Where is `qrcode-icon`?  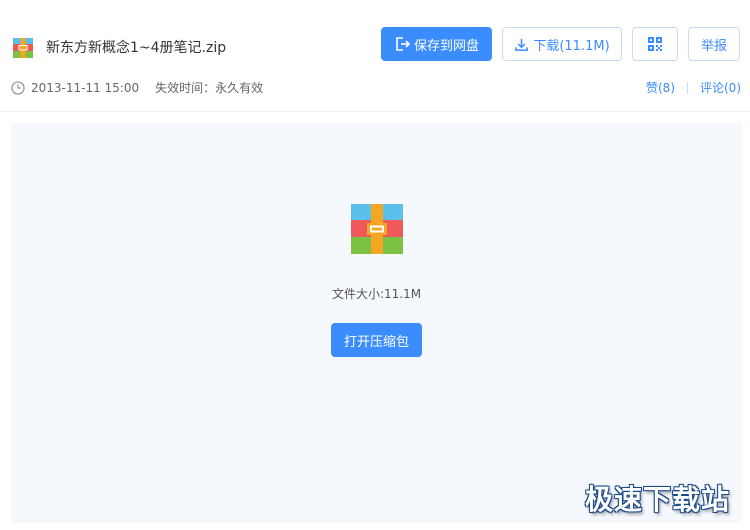
qrcode-icon is located at coordinates (655, 44).